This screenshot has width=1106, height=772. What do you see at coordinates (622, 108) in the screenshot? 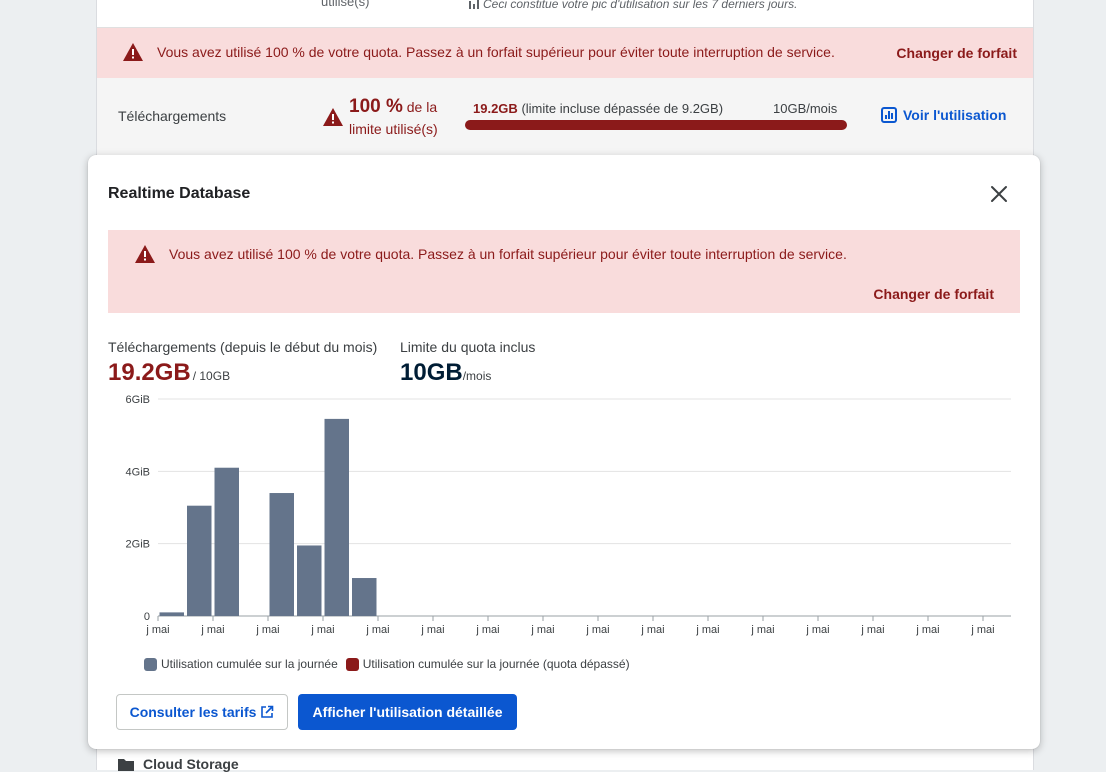
I see `used-detail: (limite incluse dépassée de 9.2GB)` at bounding box center [622, 108].